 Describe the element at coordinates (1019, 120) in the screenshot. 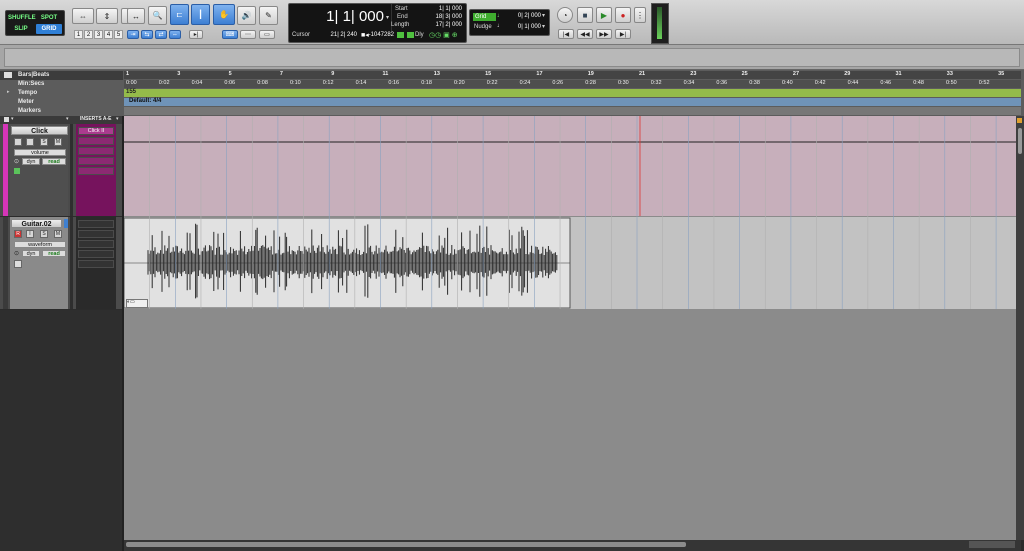

I see `scroll-corner-icon` at that location.